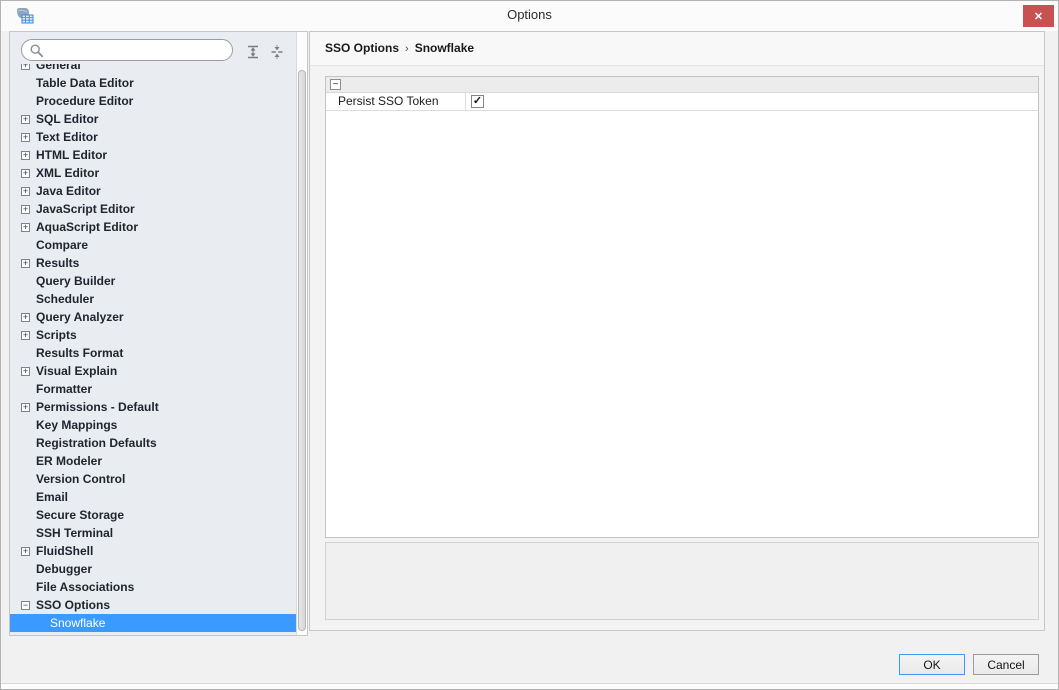 The width and height of the screenshot is (1059, 690). Describe the element at coordinates (153, 479) in the screenshot. I see `tree-item-version-control: Version Control` at that location.